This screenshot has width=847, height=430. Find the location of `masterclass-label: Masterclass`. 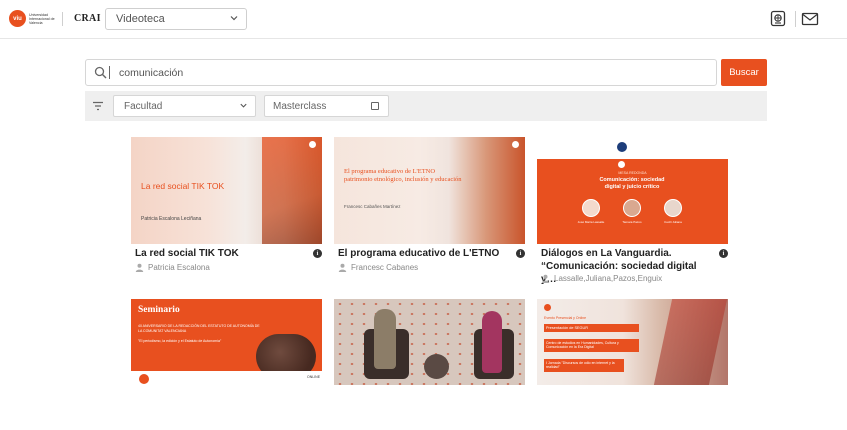

masterclass-label: Masterclass is located at coordinates (300, 106).